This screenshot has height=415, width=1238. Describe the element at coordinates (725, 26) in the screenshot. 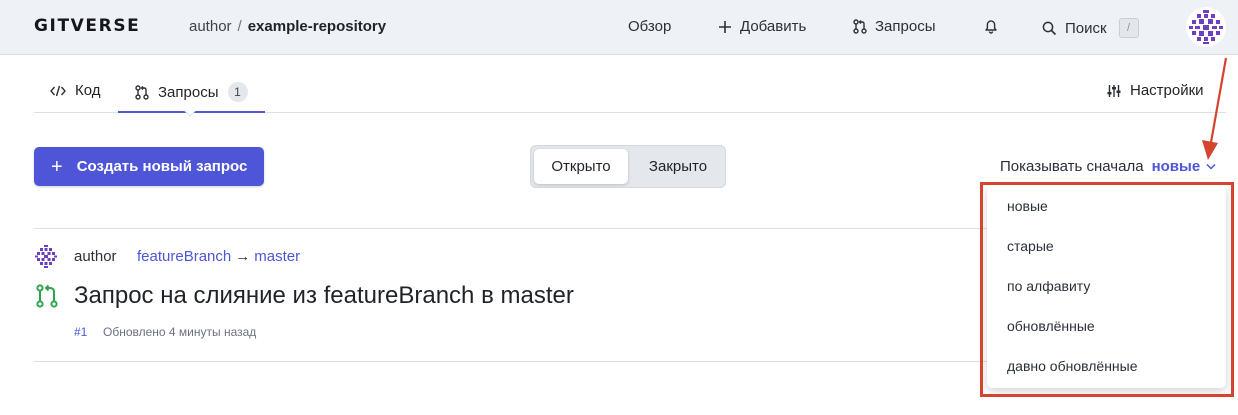

I see `plus-icon` at that location.